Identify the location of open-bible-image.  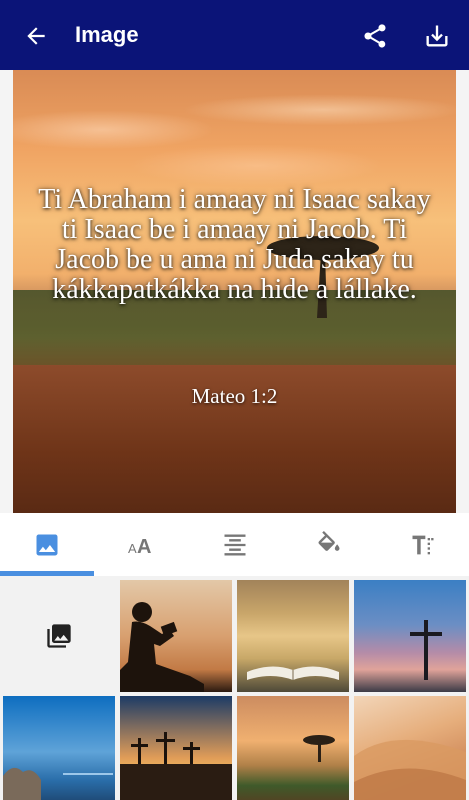
(293, 673).